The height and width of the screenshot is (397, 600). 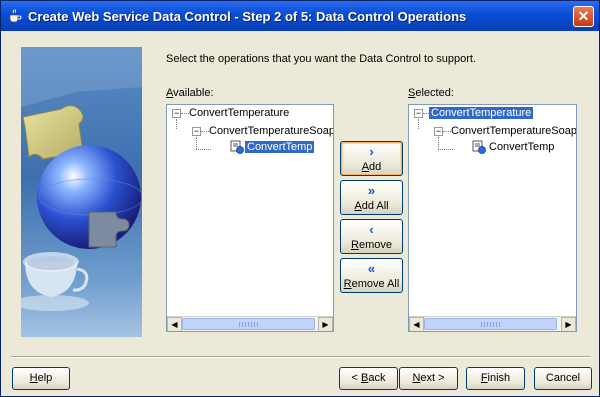 I want to click on close-button: ✕, so click(x=583, y=16).